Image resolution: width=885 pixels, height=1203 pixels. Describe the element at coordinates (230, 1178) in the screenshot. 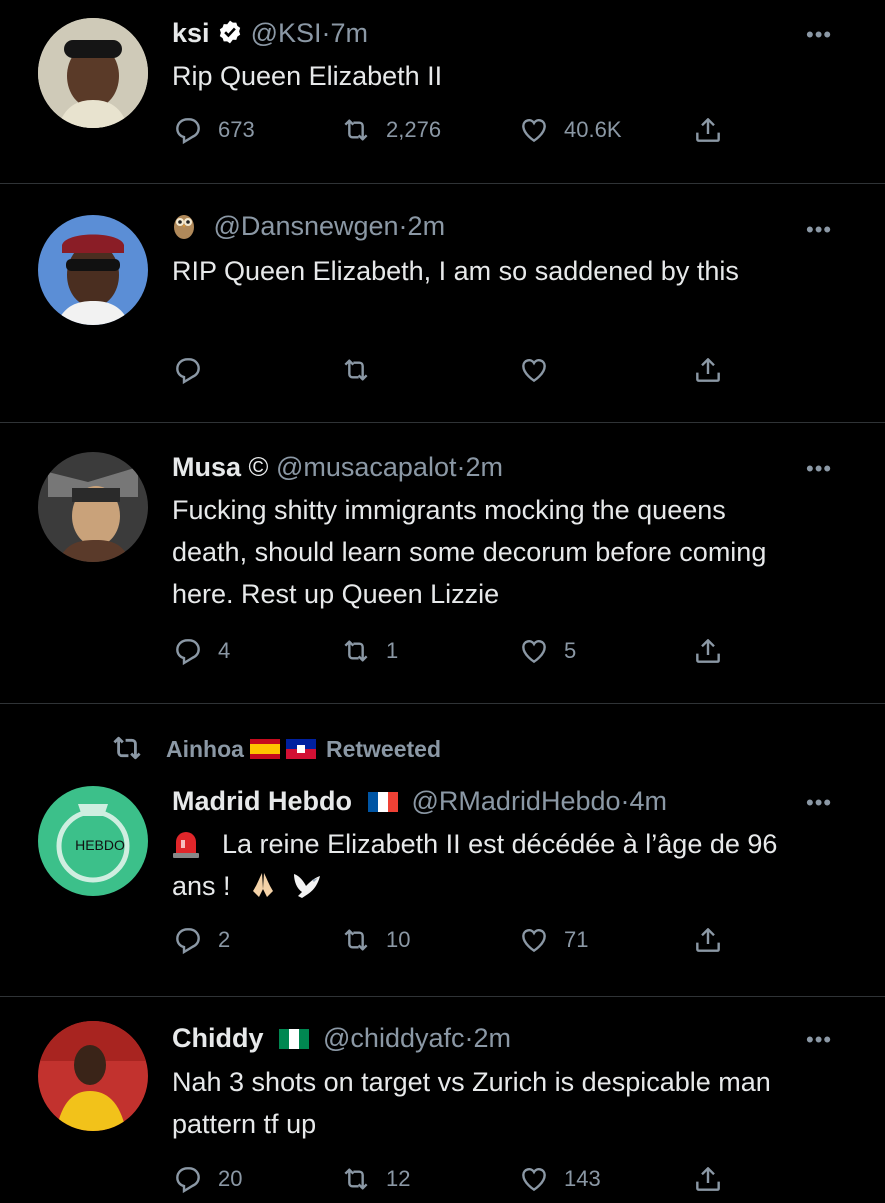

I see `reply-count: 20` at that location.